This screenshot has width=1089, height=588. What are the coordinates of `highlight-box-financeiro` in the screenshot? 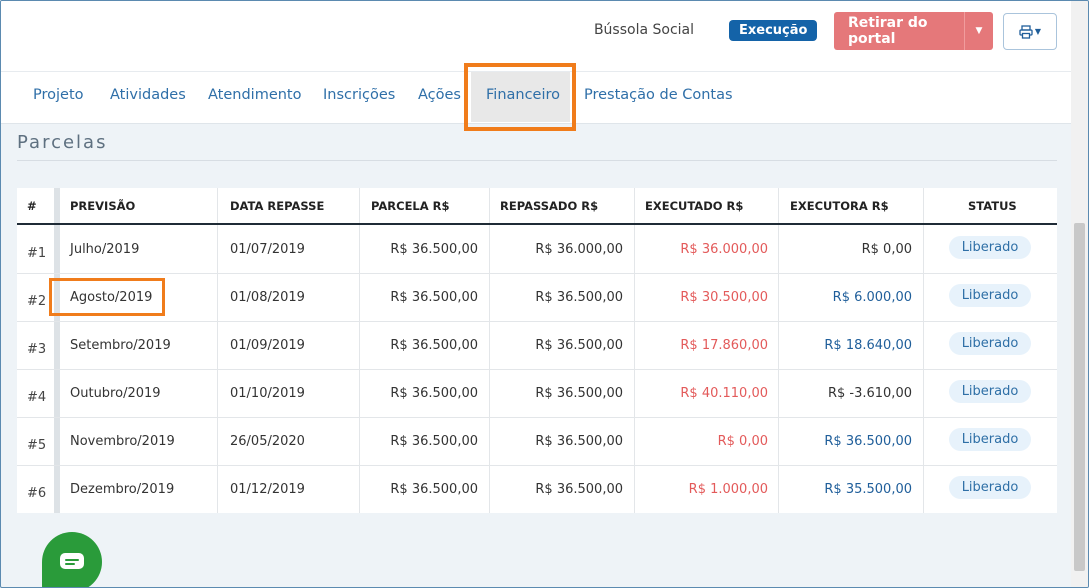 It's located at (520, 97).